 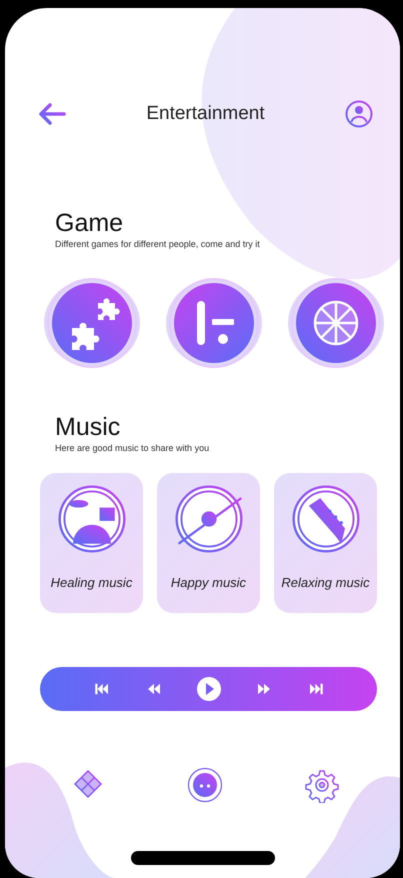 What do you see at coordinates (132, 448) in the screenshot?
I see `section-subtitle: Here are good music to share with you` at bounding box center [132, 448].